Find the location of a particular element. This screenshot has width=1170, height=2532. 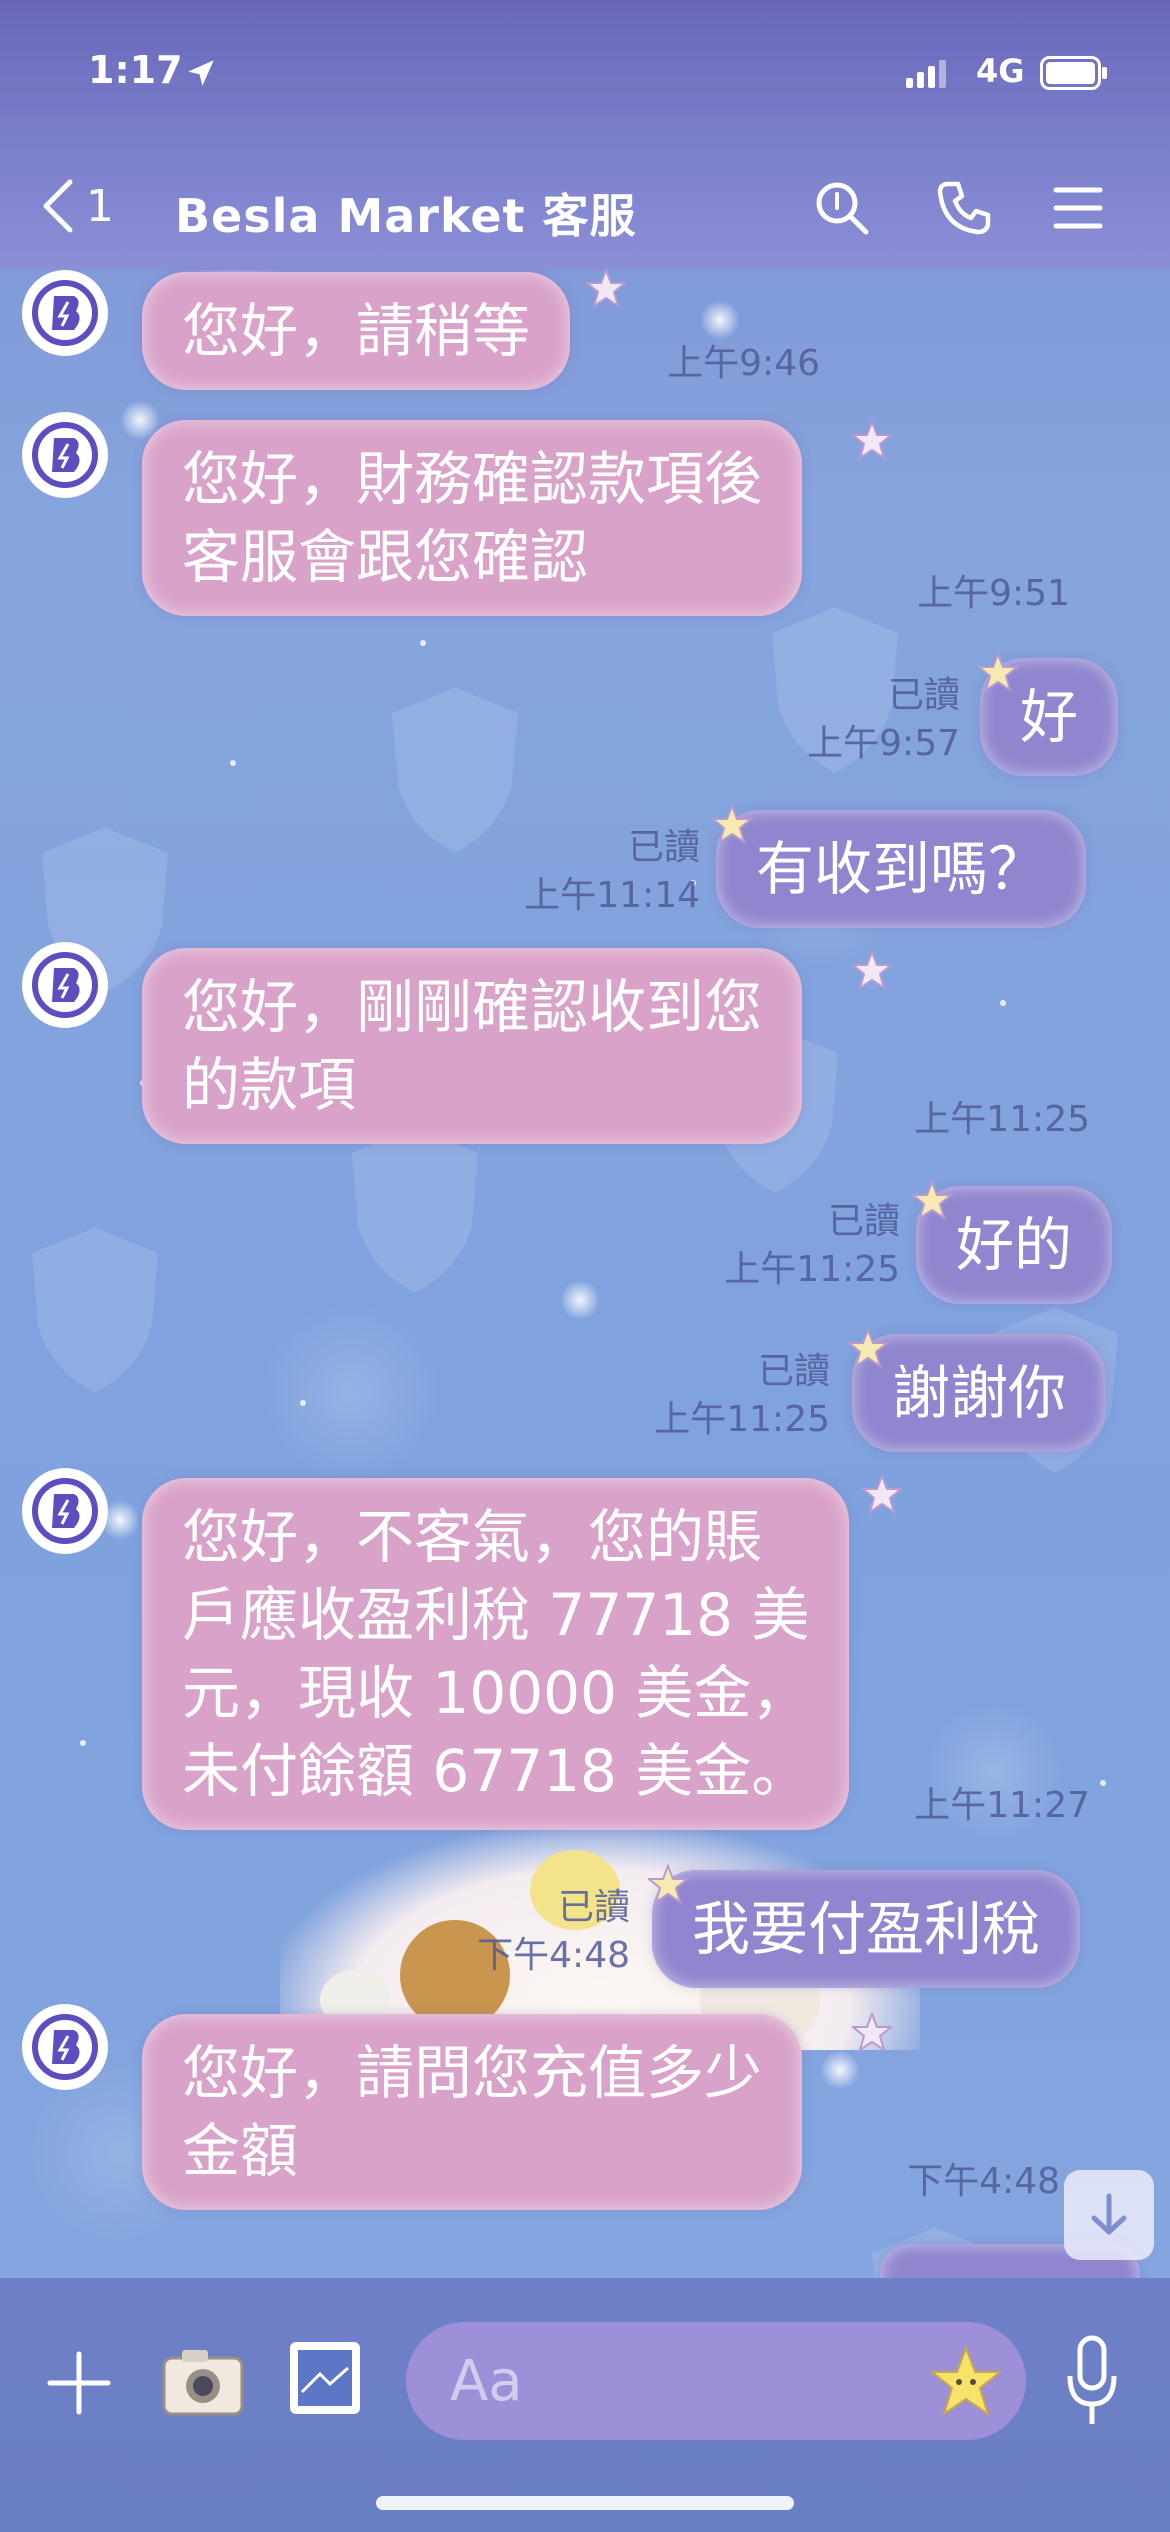

chat-header: 1 Besla Market 客服 is located at coordinates (585, 205).